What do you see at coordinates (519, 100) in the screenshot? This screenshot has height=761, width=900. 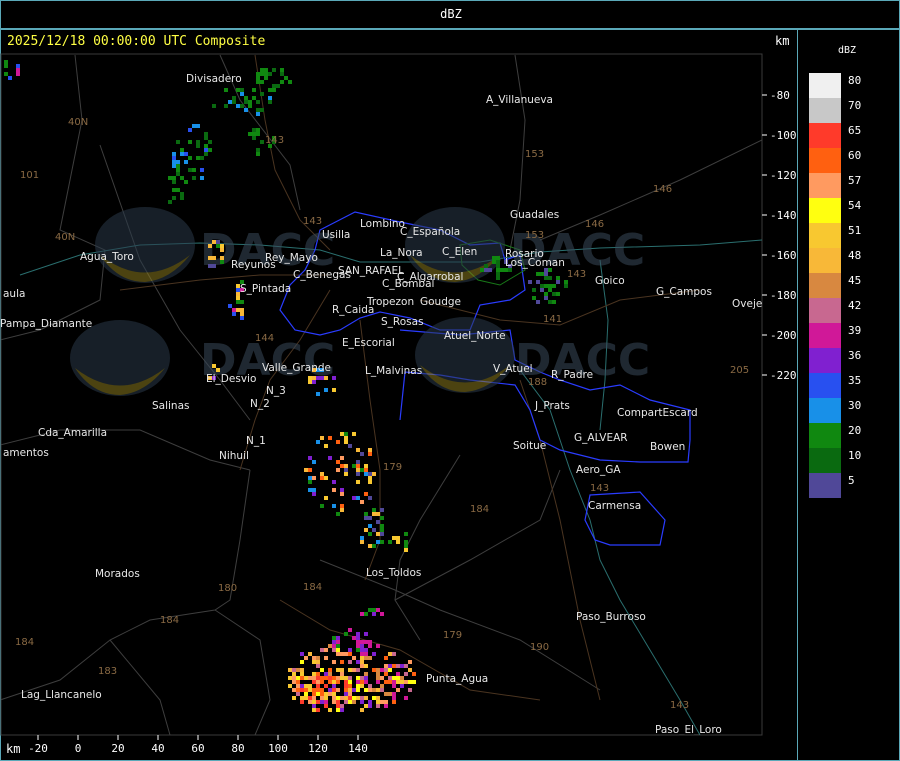 I see `place-label: A_Villanueva` at bounding box center [519, 100].